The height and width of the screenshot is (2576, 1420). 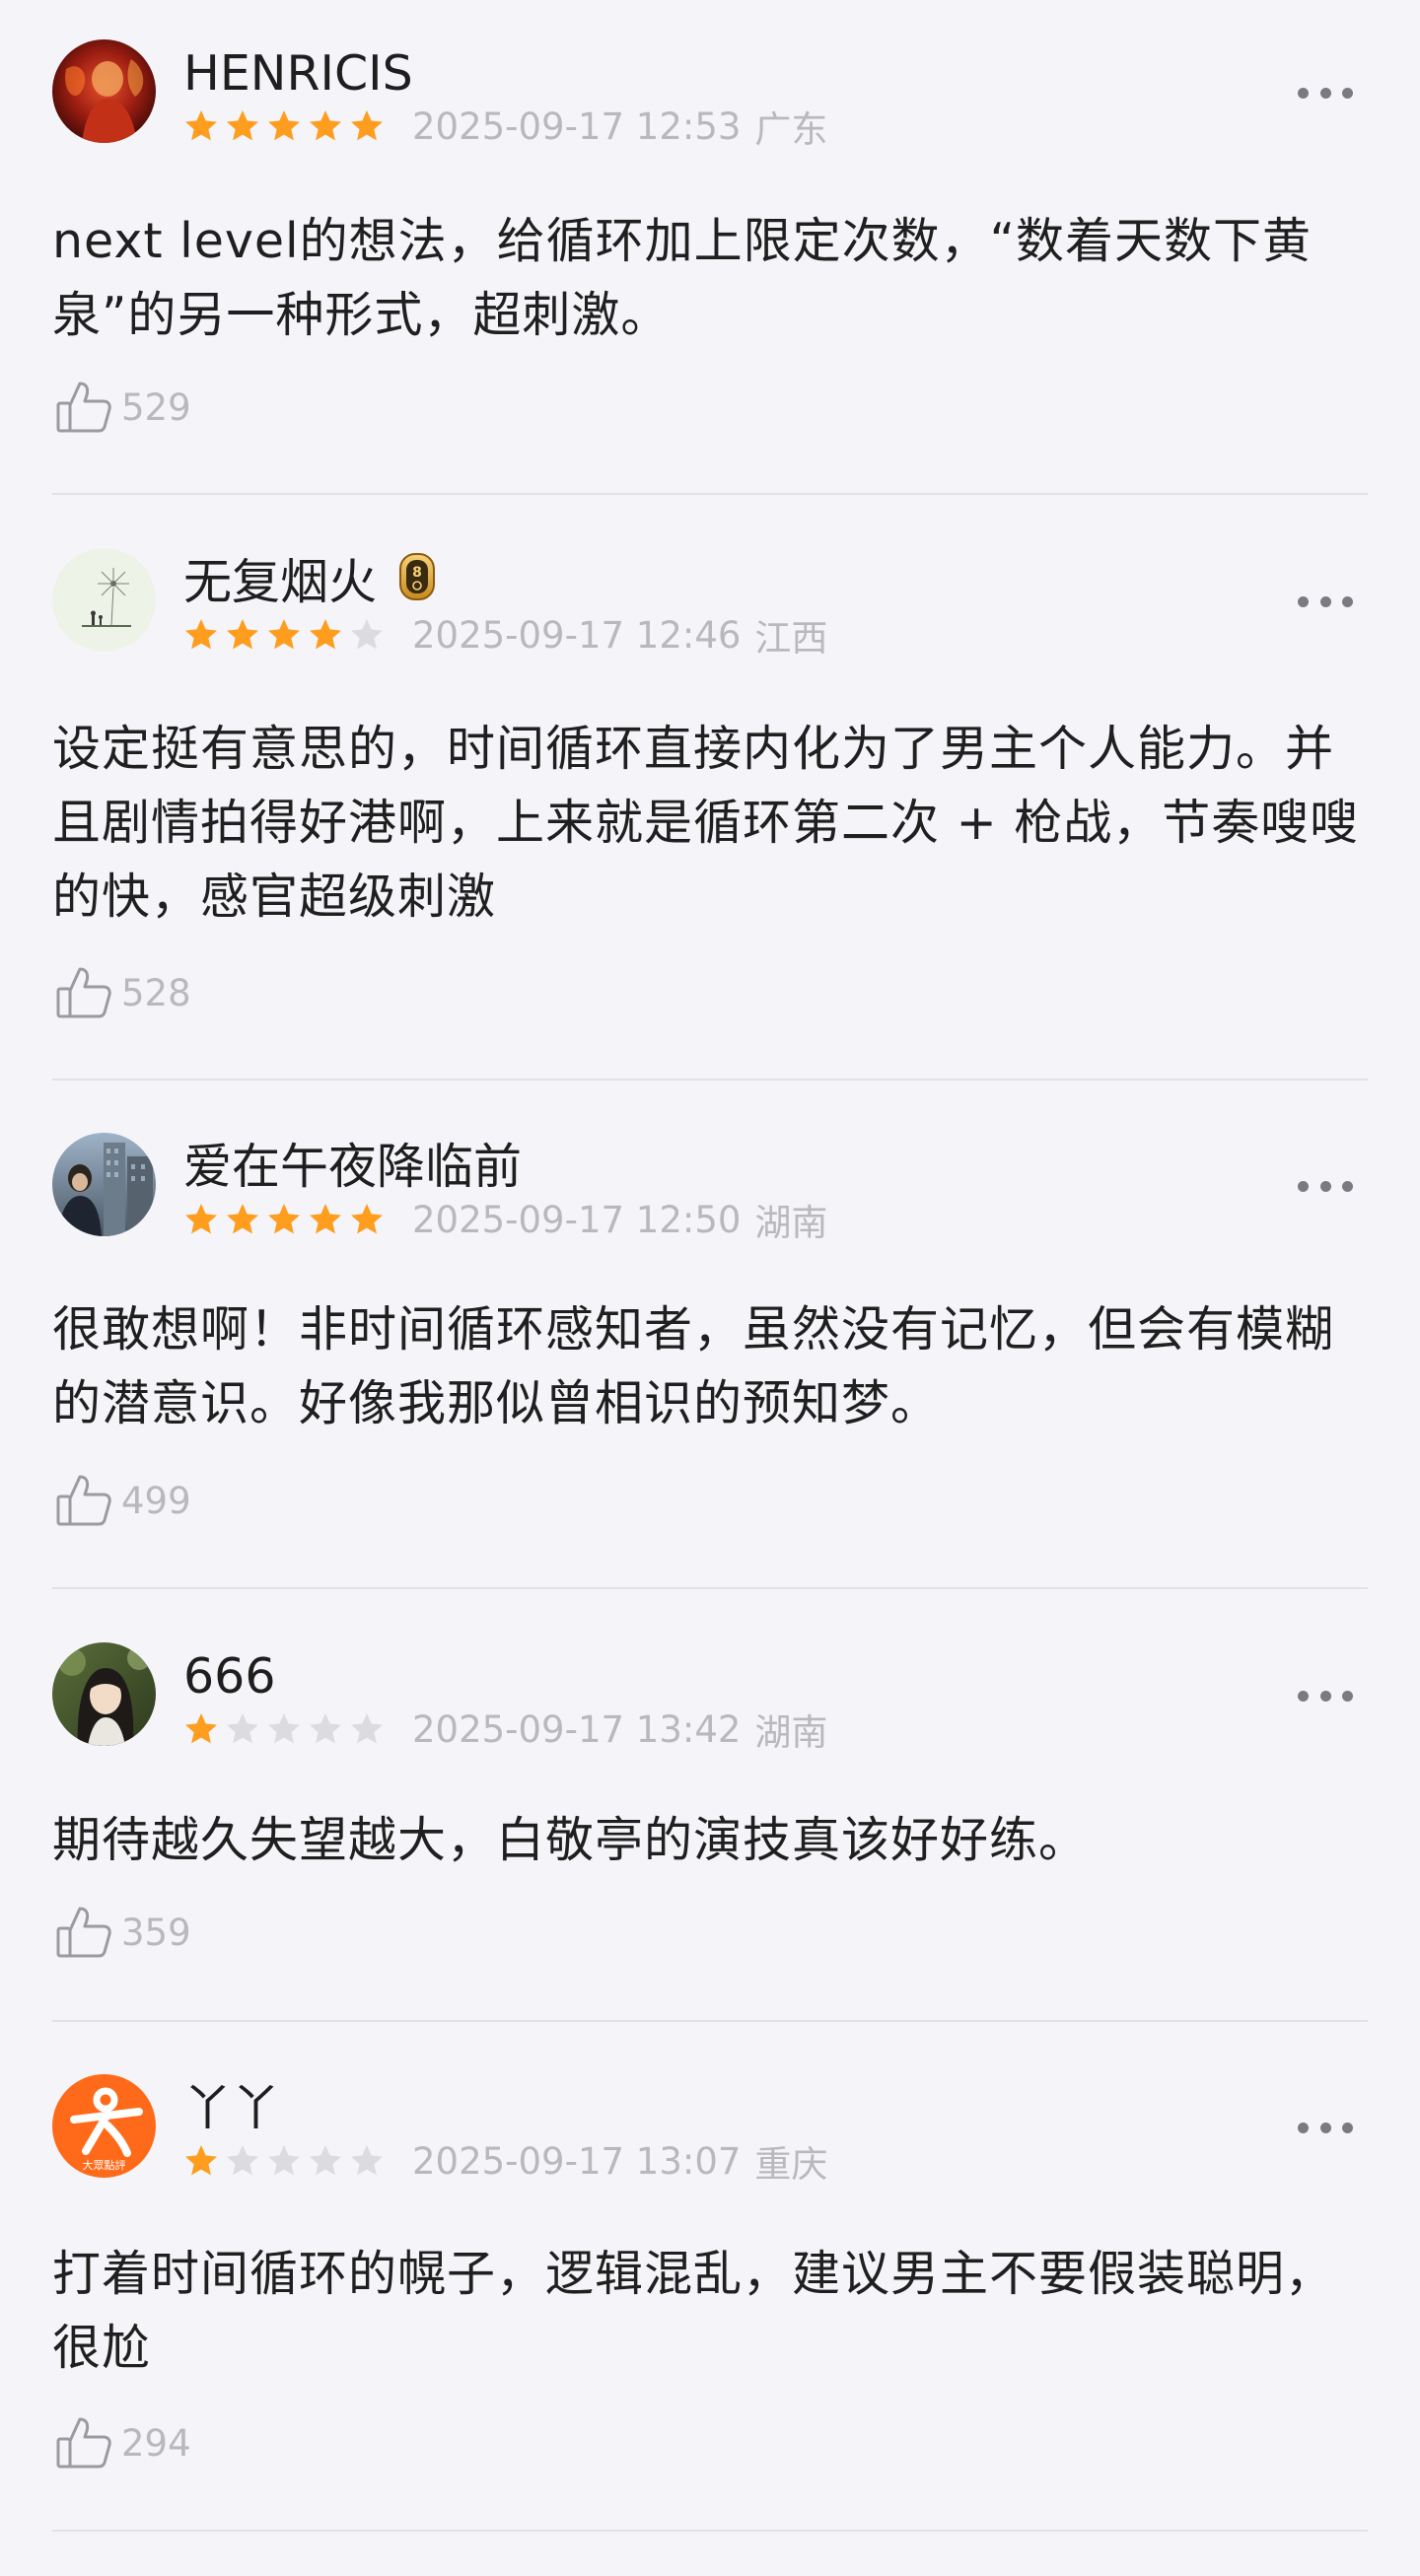 I want to click on username-text: 666, so click(x=229, y=1677).